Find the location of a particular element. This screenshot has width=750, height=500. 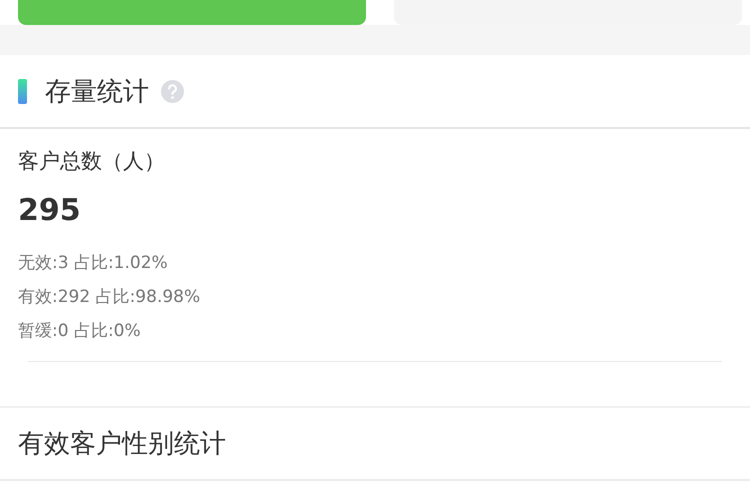

help-icon is located at coordinates (172, 91).